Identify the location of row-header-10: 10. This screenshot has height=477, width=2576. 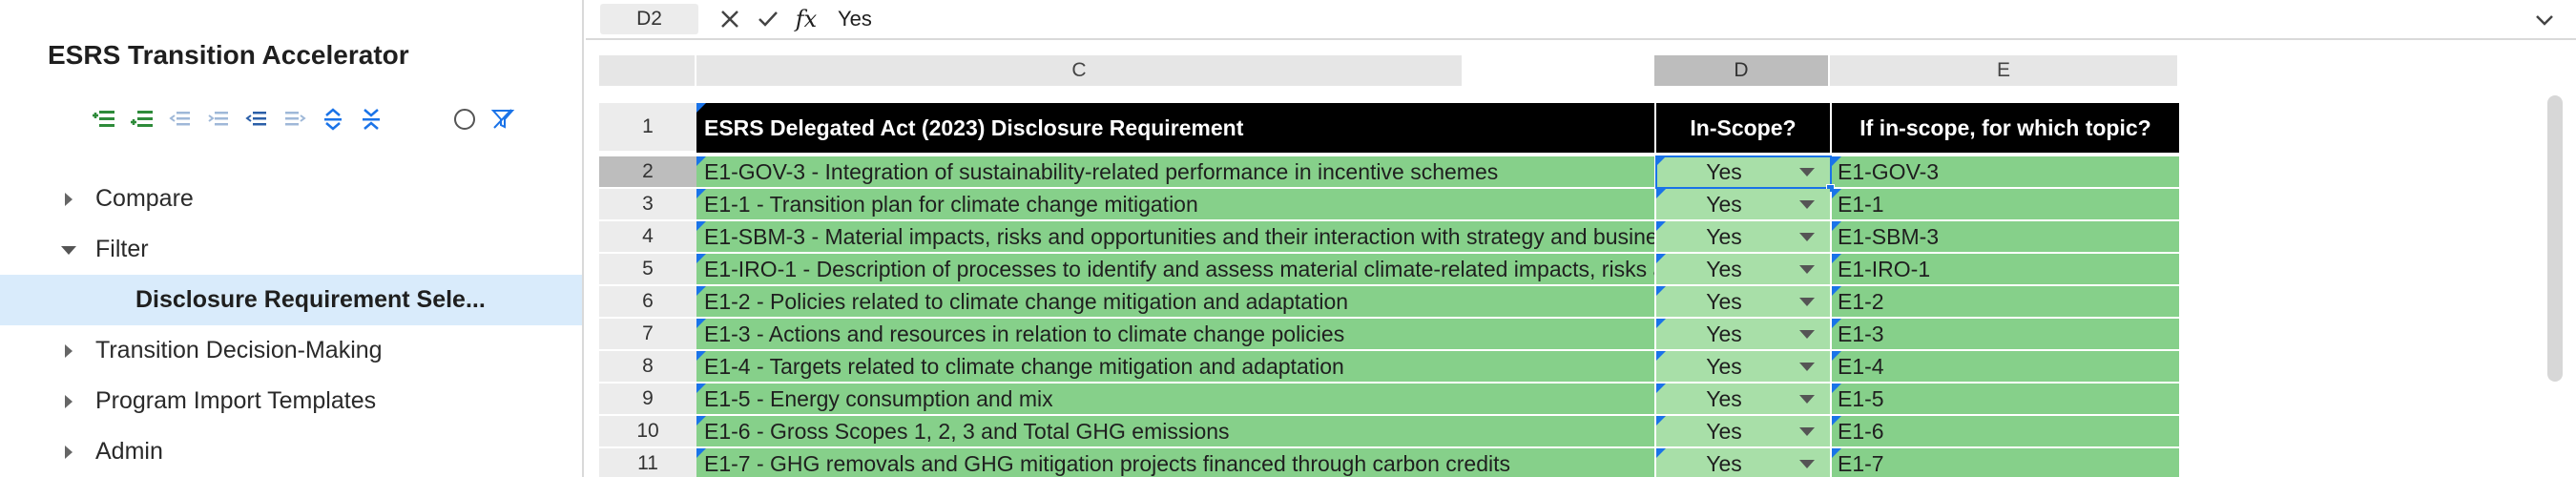
(647, 432).